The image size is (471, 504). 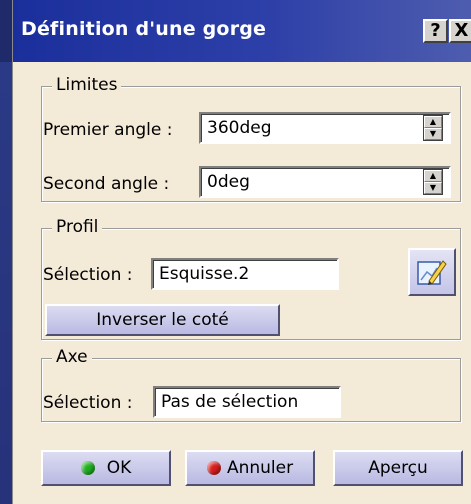 I want to click on sketch-button, so click(x=432, y=272).